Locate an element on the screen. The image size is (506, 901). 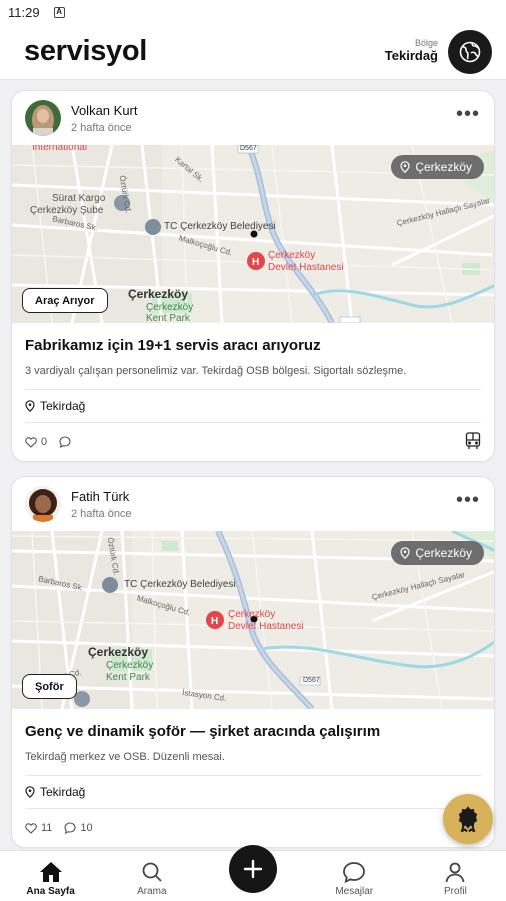
user-name: Fatih Türk is located at coordinates (101, 496).